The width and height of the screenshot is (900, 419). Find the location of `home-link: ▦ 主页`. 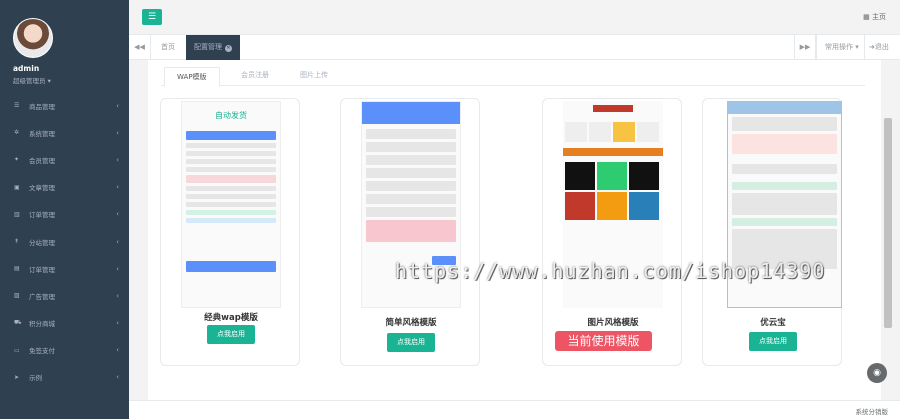

home-link: ▦ 主页 is located at coordinates (874, 17).